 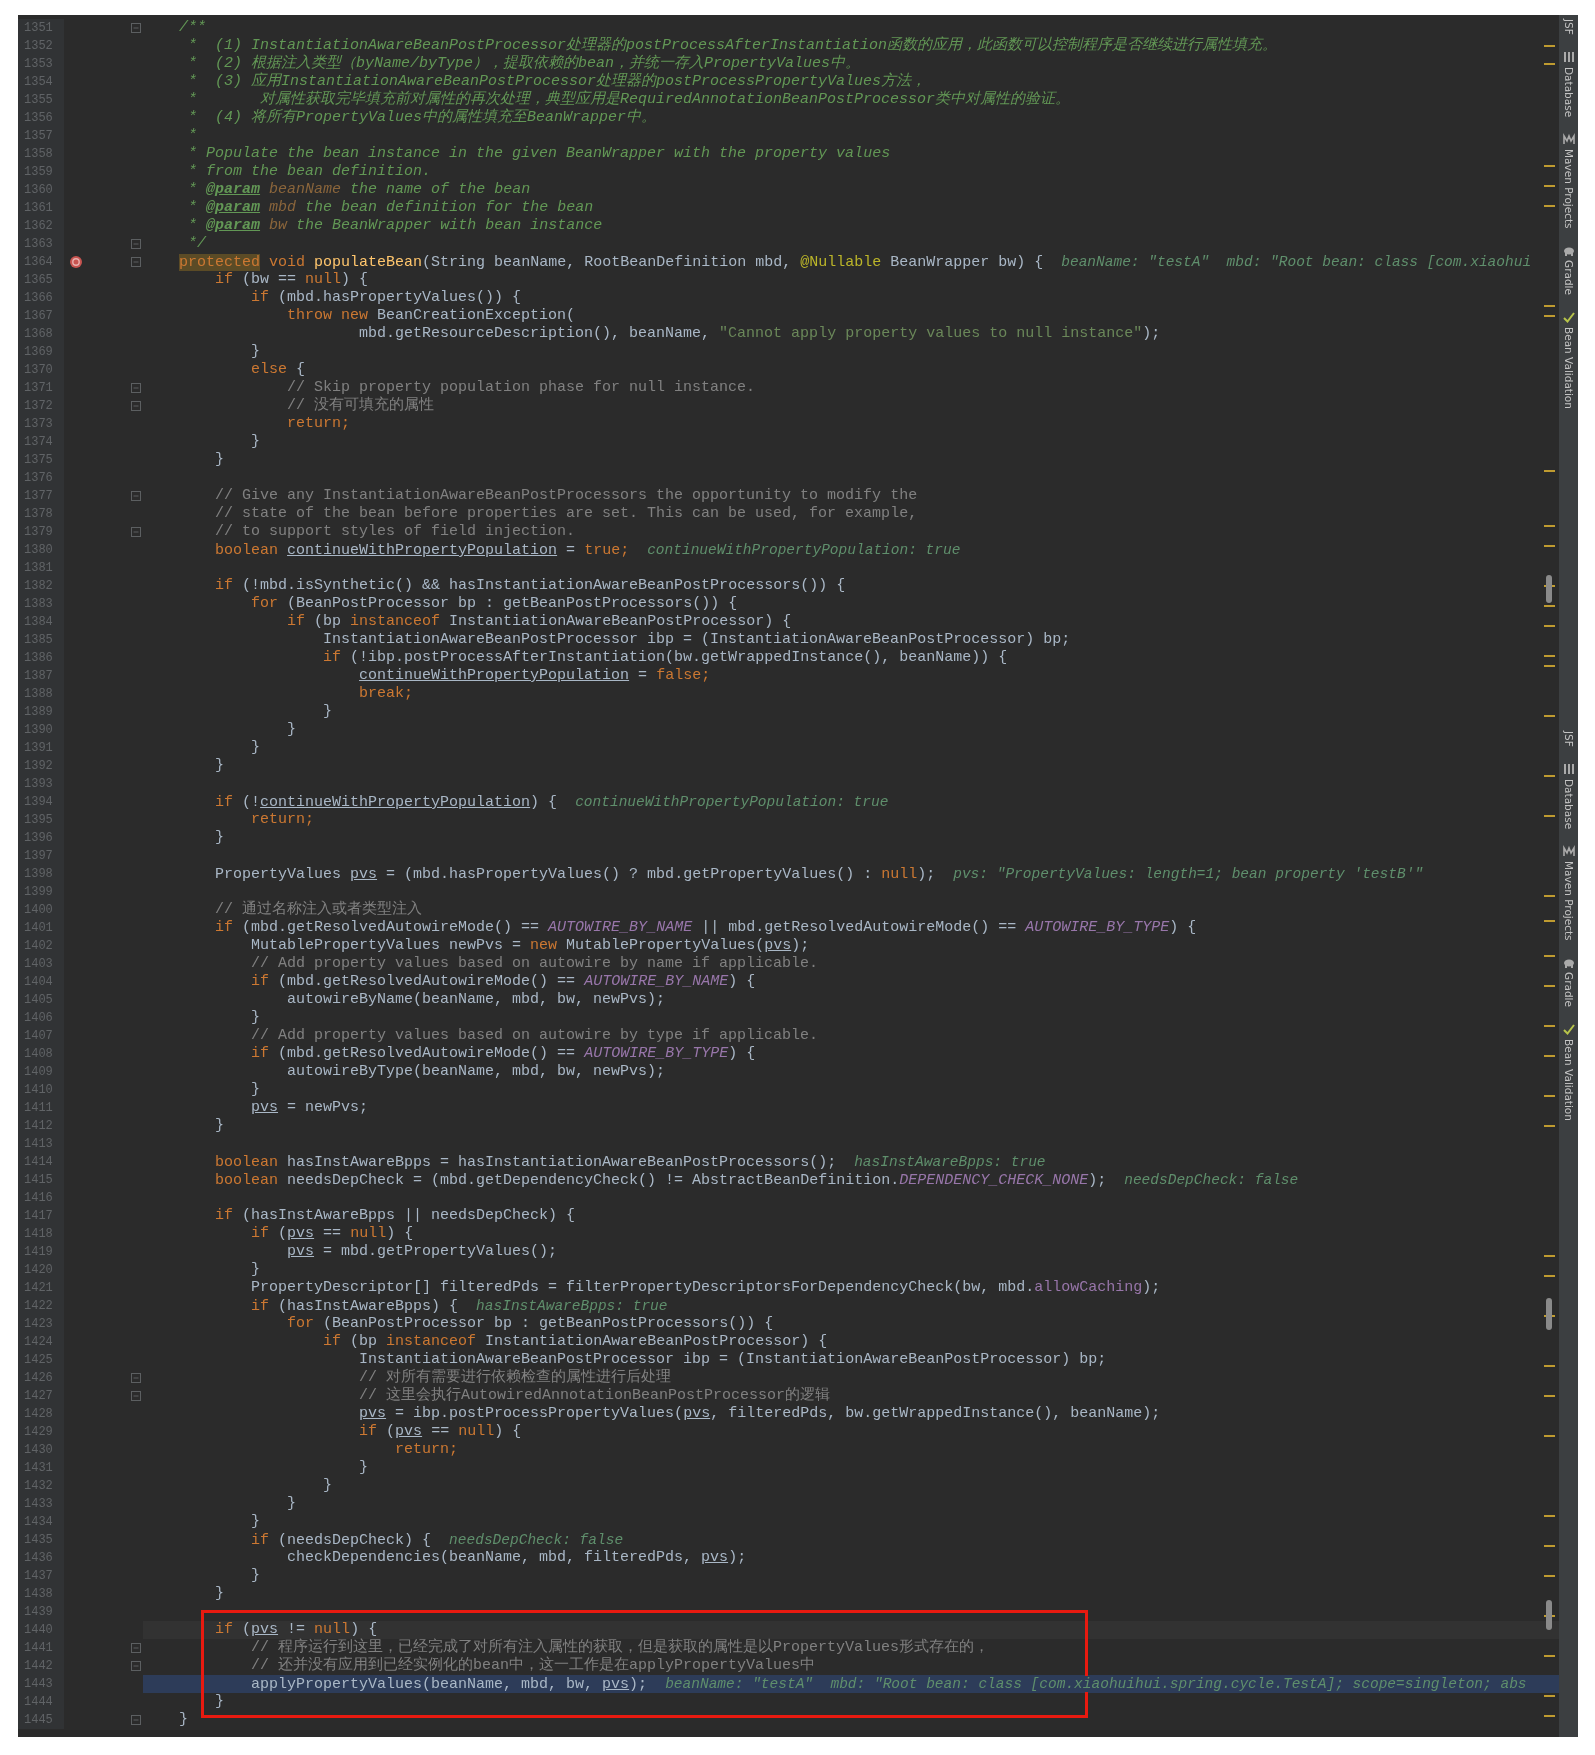 I want to click on code-line: mbd.getResourceDescription(), beanName, "Cannot apply property values to null instance");, so click(x=759, y=333).